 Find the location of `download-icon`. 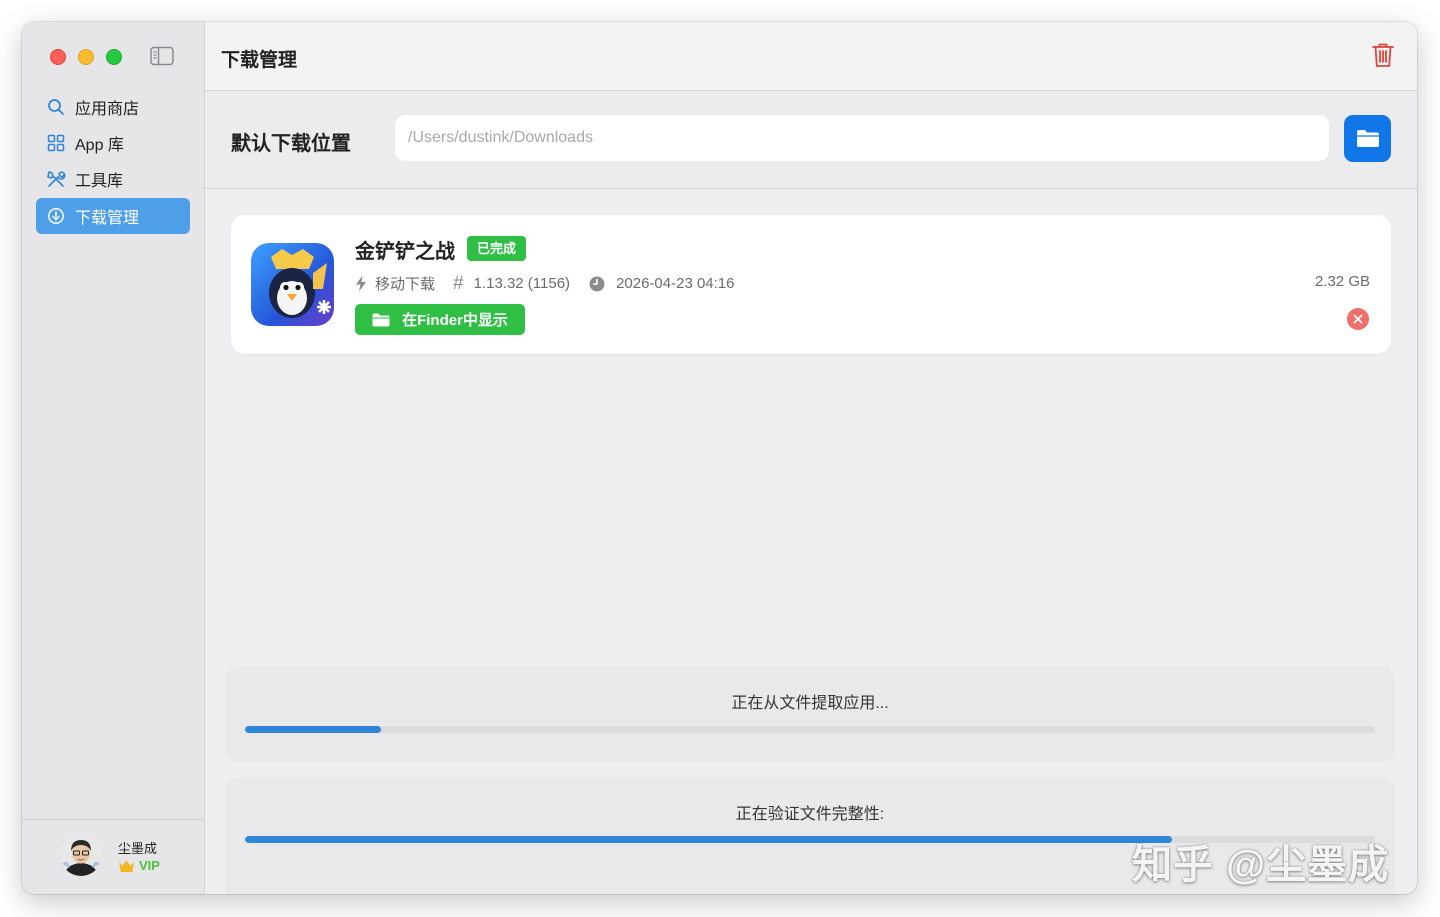

download-icon is located at coordinates (56, 216).